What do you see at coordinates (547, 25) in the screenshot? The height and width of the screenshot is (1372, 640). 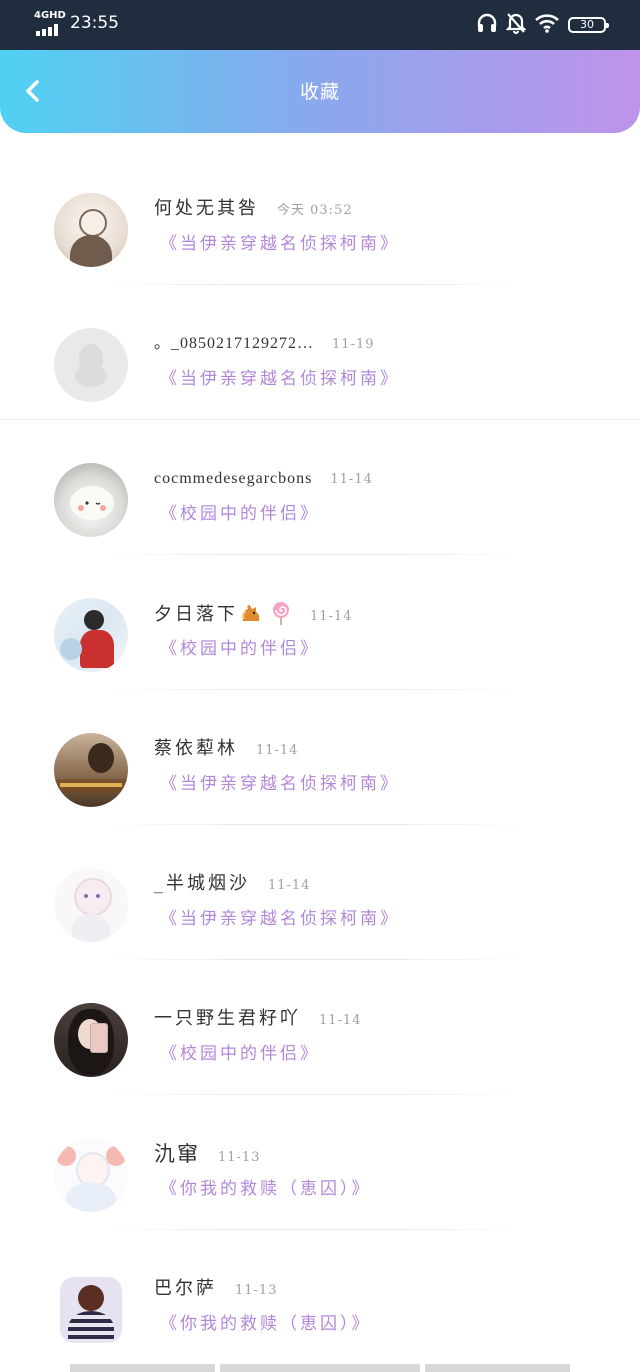 I see `wifi-icon` at bounding box center [547, 25].